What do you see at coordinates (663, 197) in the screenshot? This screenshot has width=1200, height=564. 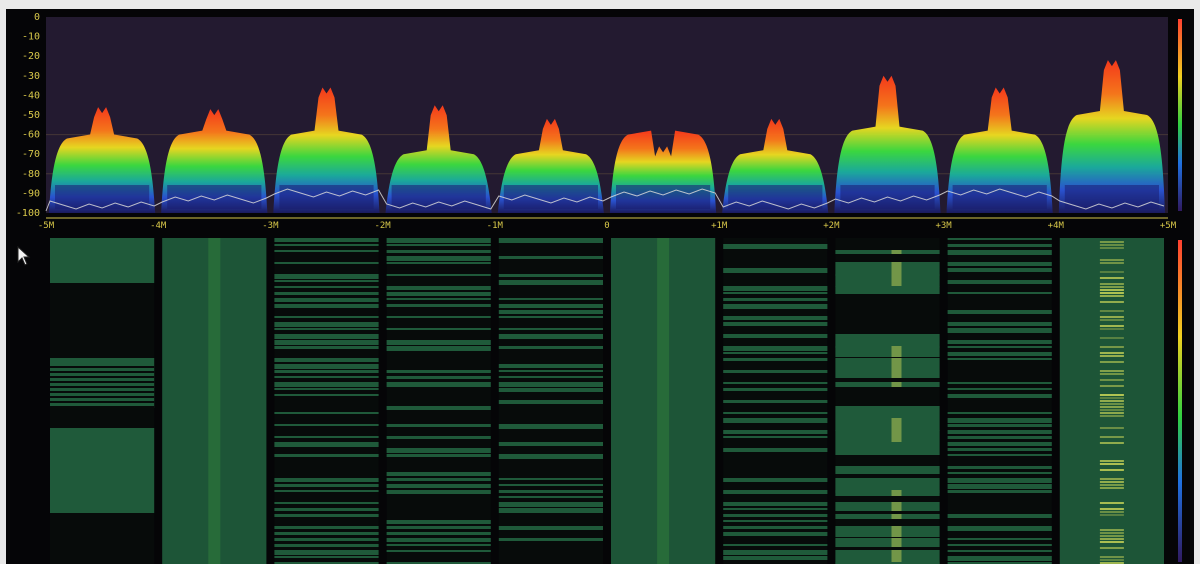 I see `noise-floor` at bounding box center [663, 197].